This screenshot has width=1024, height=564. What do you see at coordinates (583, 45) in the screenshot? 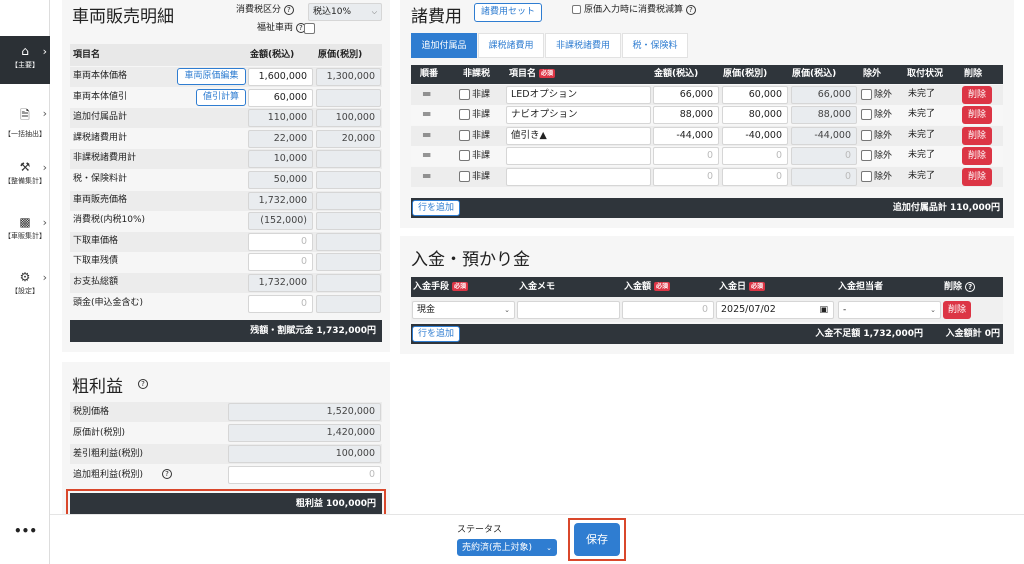
I see `tab-nontaxable-fees: 非課税諸費用` at bounding box center [583, 45].